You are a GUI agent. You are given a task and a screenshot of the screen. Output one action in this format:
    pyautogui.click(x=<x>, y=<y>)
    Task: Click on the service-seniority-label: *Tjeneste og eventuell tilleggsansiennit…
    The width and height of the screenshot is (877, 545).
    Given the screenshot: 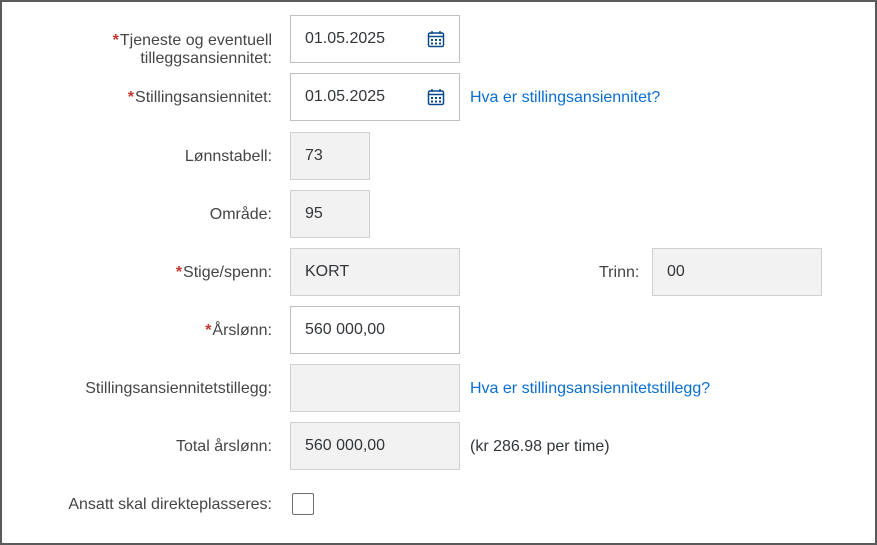 What is the action you would take?
    pyautogui.click(x=192, y=49)
    